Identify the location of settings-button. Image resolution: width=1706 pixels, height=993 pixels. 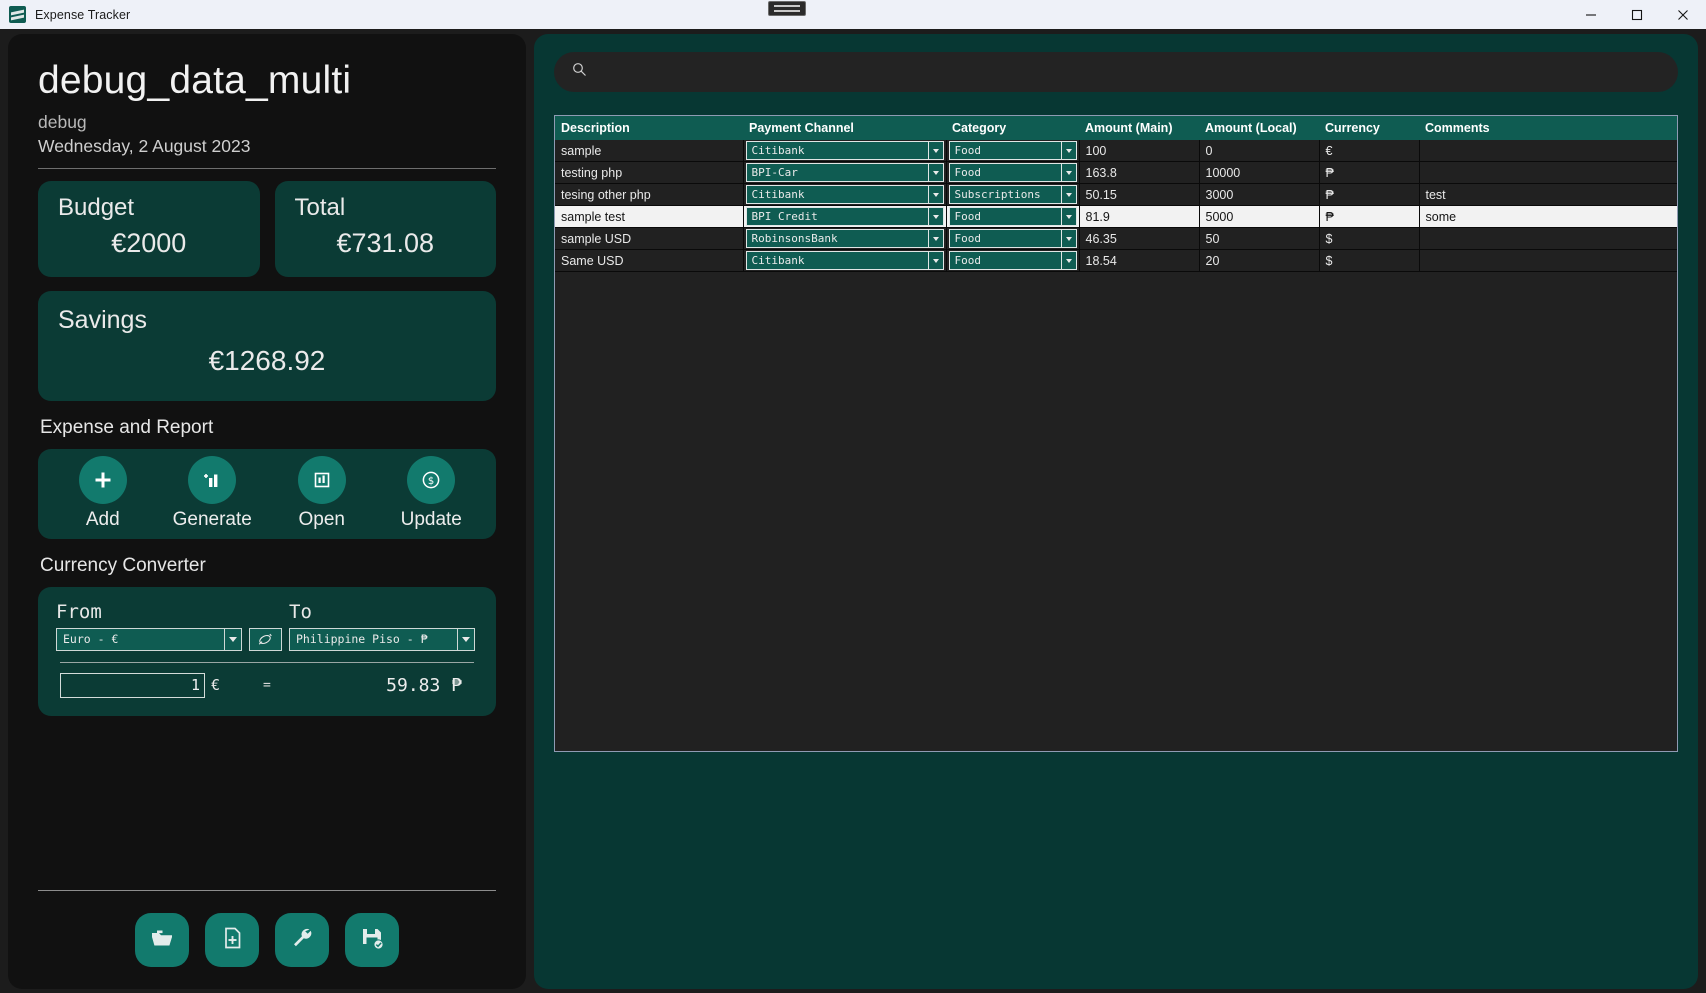
(302, 940).